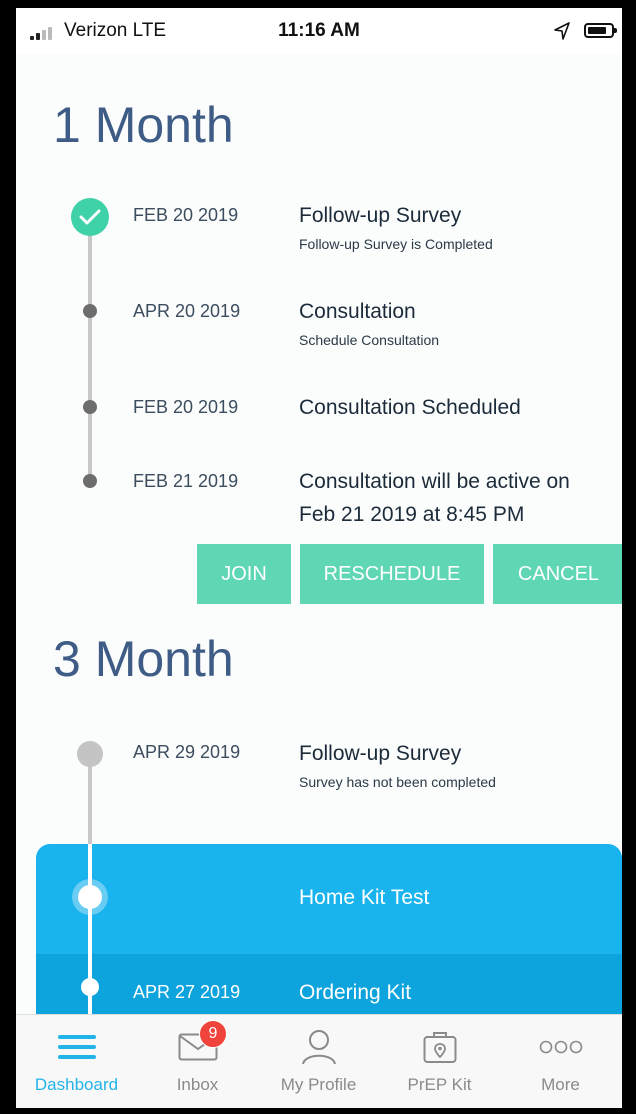 The image size is (636, 1114). What do you see at coordinates (392, 574) in the screenshot?
I see `reschedule-button: RESCHEDULE` at bounding box center [392, 574].